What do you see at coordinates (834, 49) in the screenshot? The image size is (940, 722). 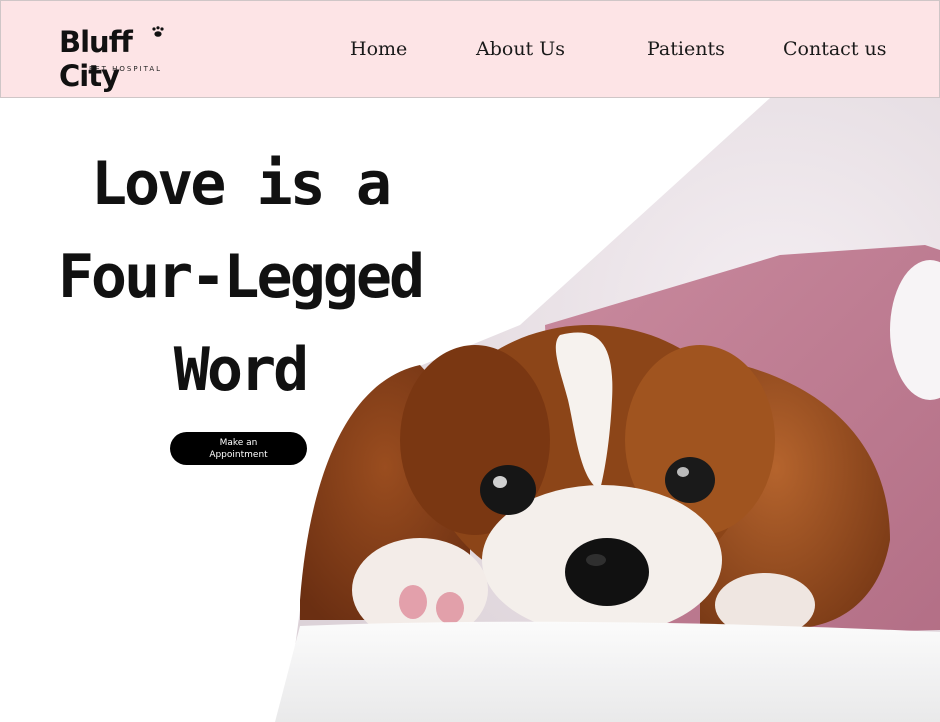 I see `nav-contact-us: Contact us` at bounding box center [834, 49].